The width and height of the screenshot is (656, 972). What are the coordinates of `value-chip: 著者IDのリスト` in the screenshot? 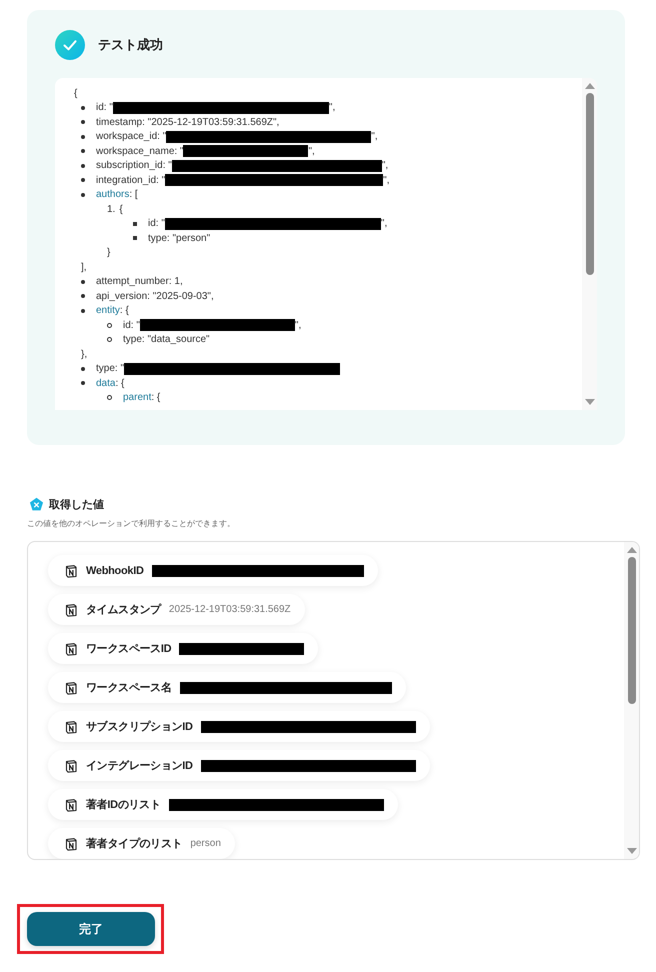 It's located at (223, 804).